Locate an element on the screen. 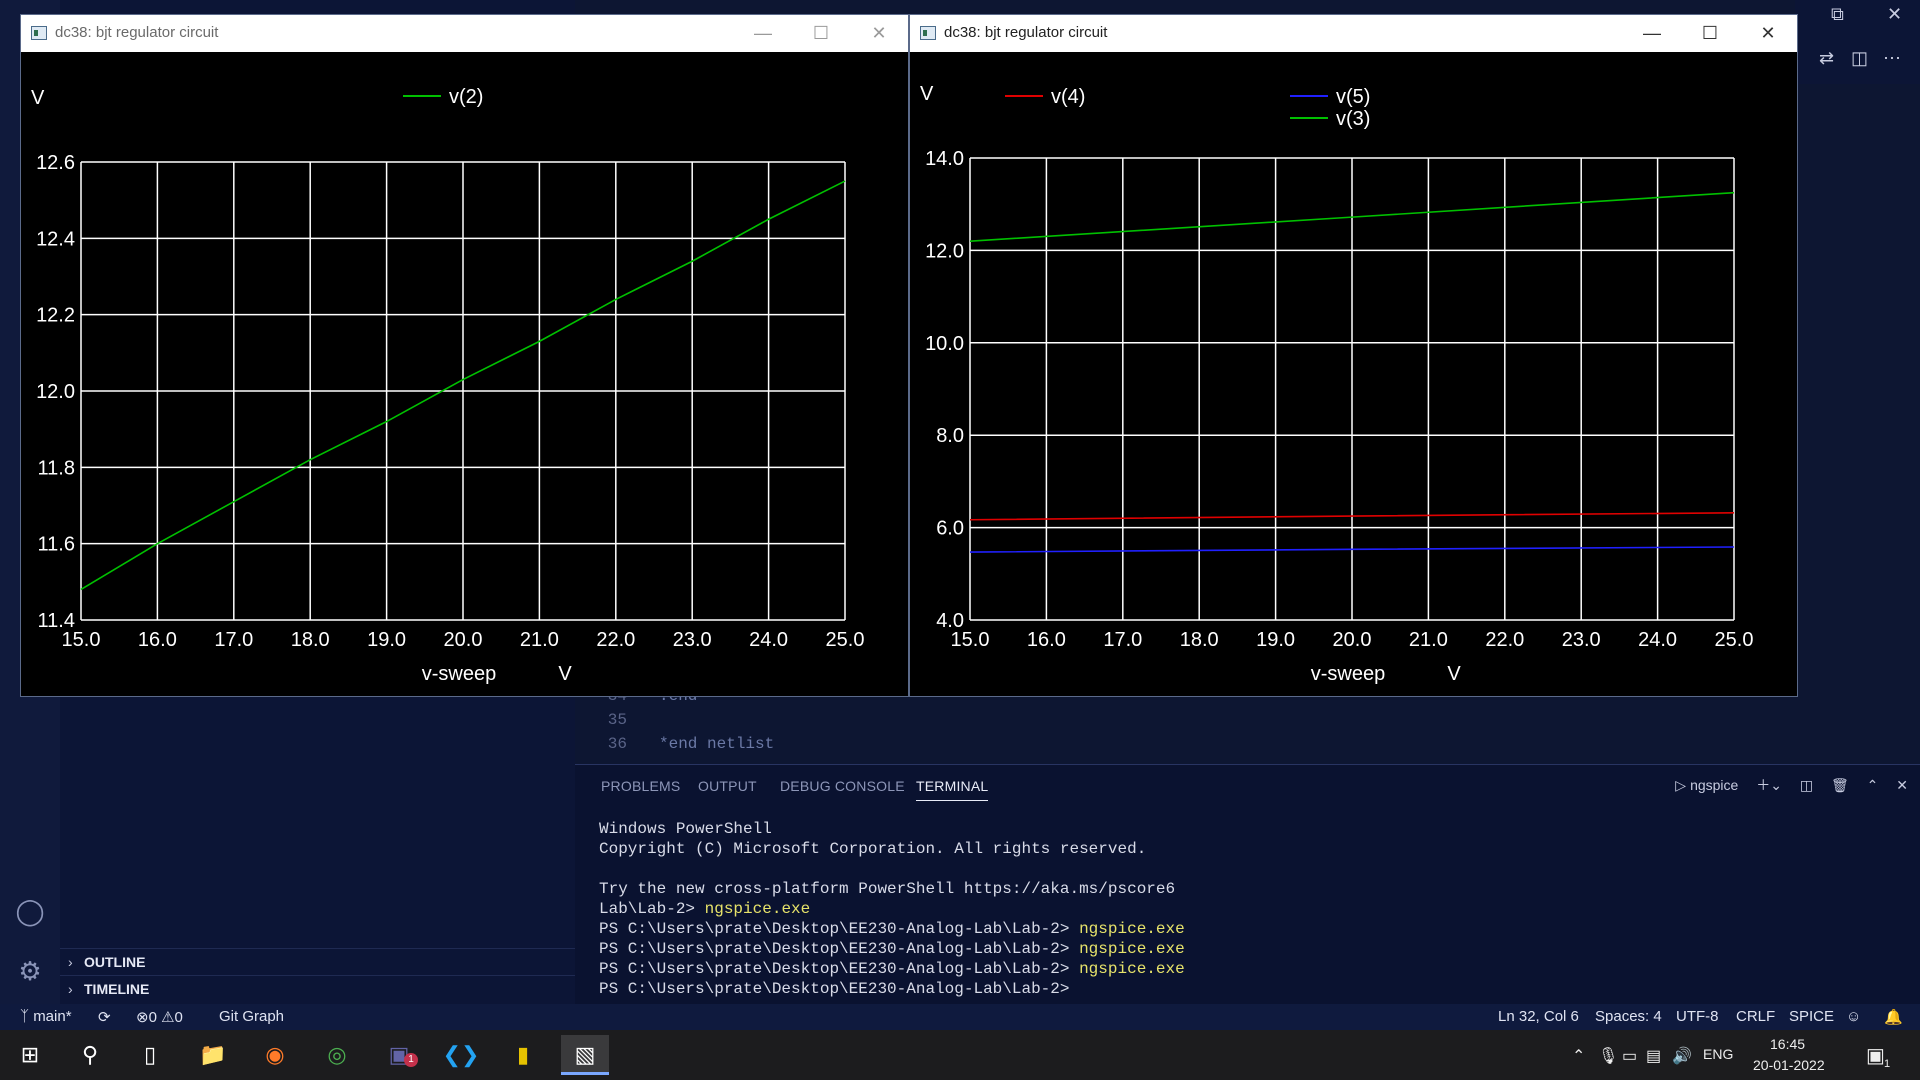 The image size is (1920, 1080). open-changes-icon: ⇄ is located at coordinates (1826, 58).